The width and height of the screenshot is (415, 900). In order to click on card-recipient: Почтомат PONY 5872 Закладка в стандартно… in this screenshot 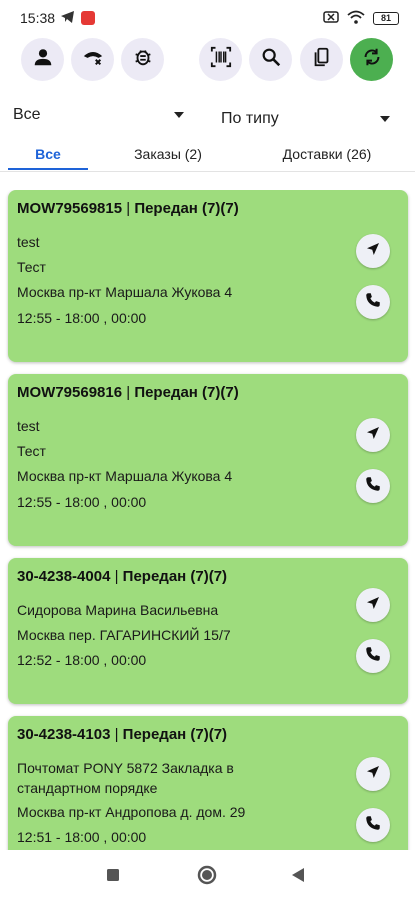, I will do `click(125, 778)`.